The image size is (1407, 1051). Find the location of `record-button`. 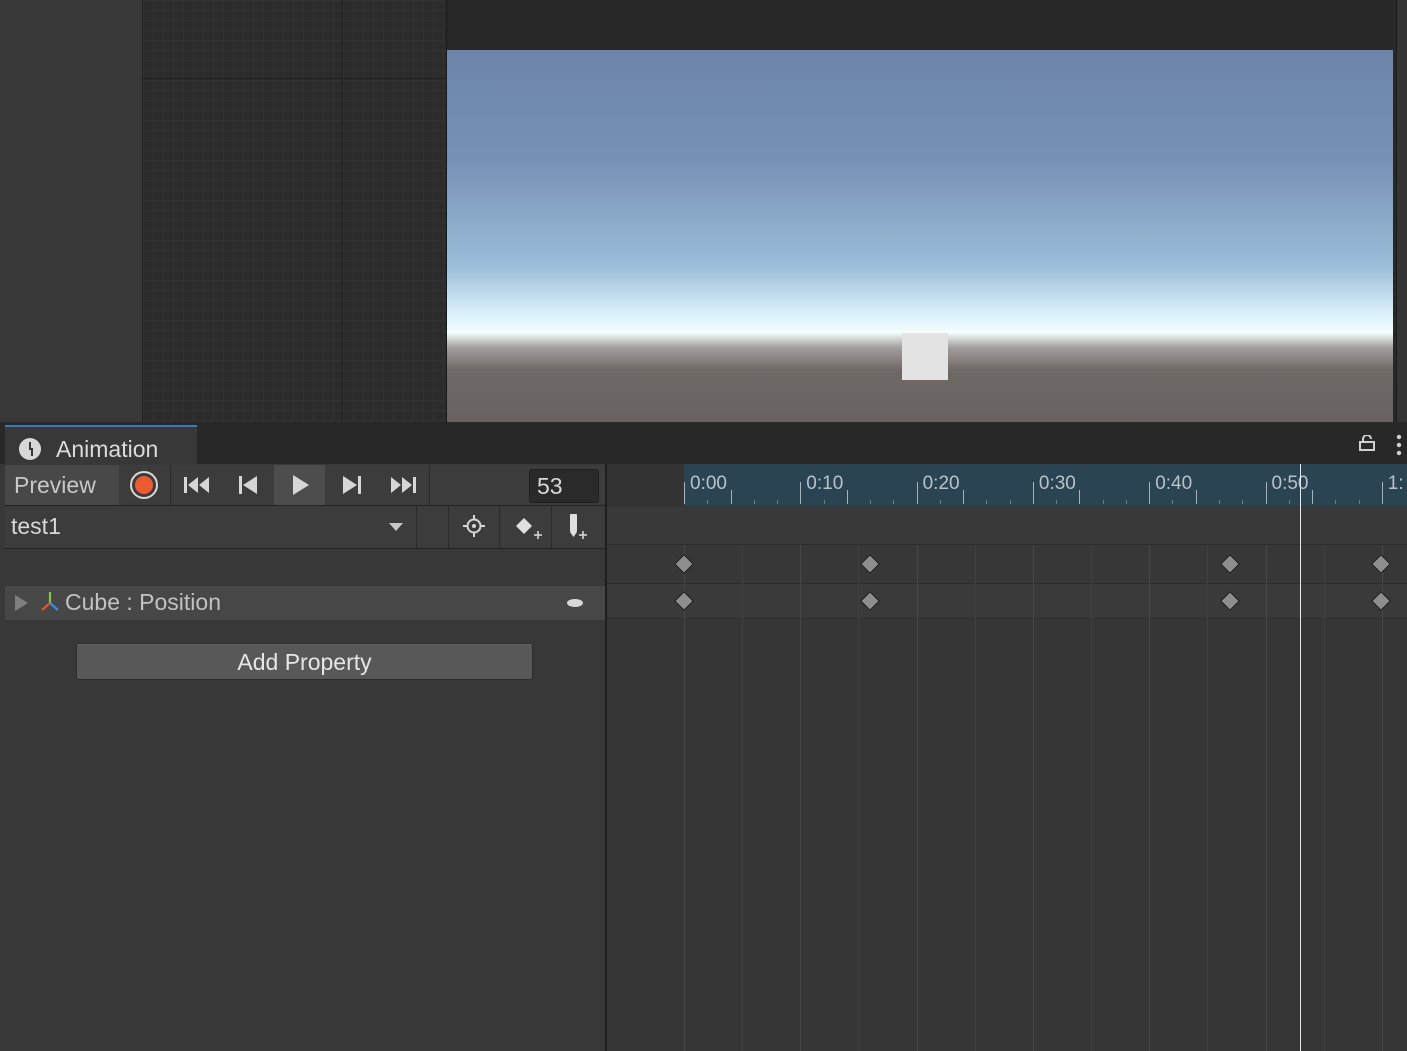

record-button is located at coordinates (145, 485).